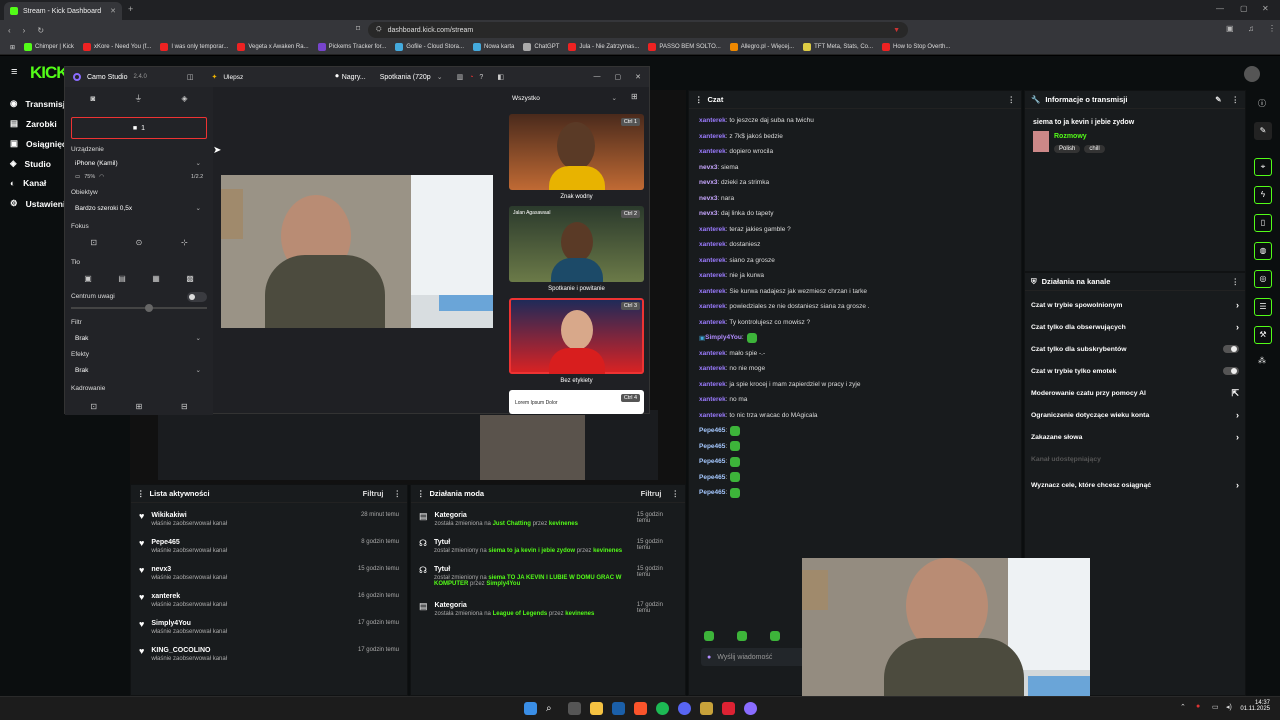  I want to click on bg-hide-icon: ▩, so click(190, 278).